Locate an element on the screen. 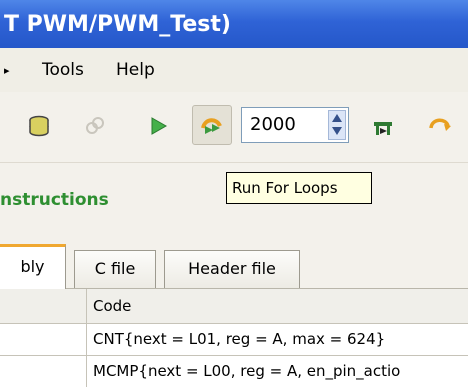 The width and height of the screenshot is (468, 387). table-row: CNT{next = L01, reg = A, max = 624} is located at coordinates (234, 340).